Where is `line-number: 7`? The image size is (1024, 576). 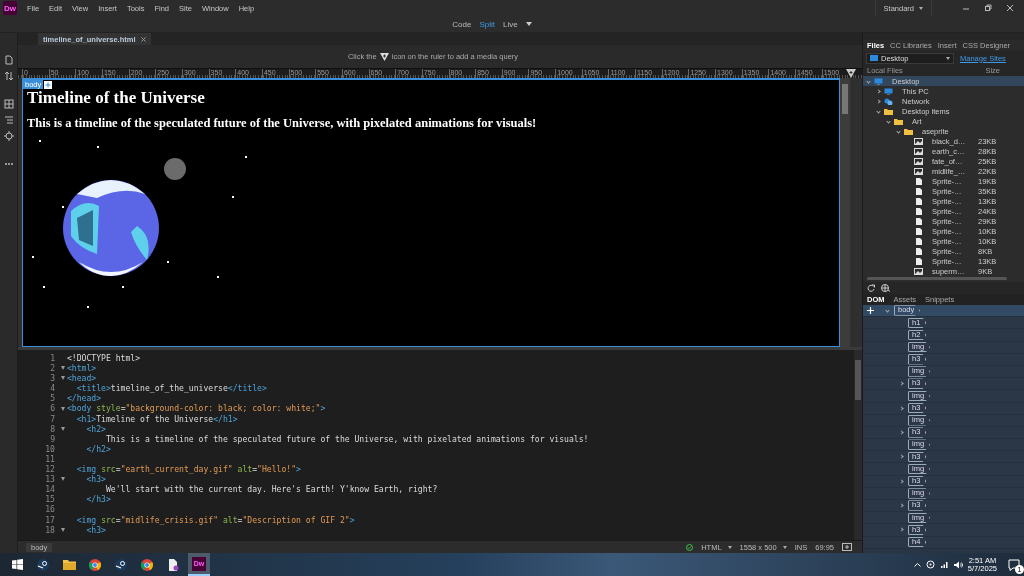
line-number: 7 is located at coordinates (52, 418).